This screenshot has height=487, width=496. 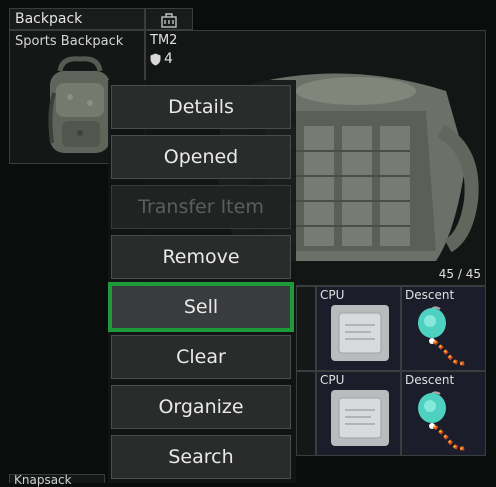 What do you see at coordinates (201, 307) in the screenshot?
I see `menu-item-sell: Sell` at bounding box center [201, 307].